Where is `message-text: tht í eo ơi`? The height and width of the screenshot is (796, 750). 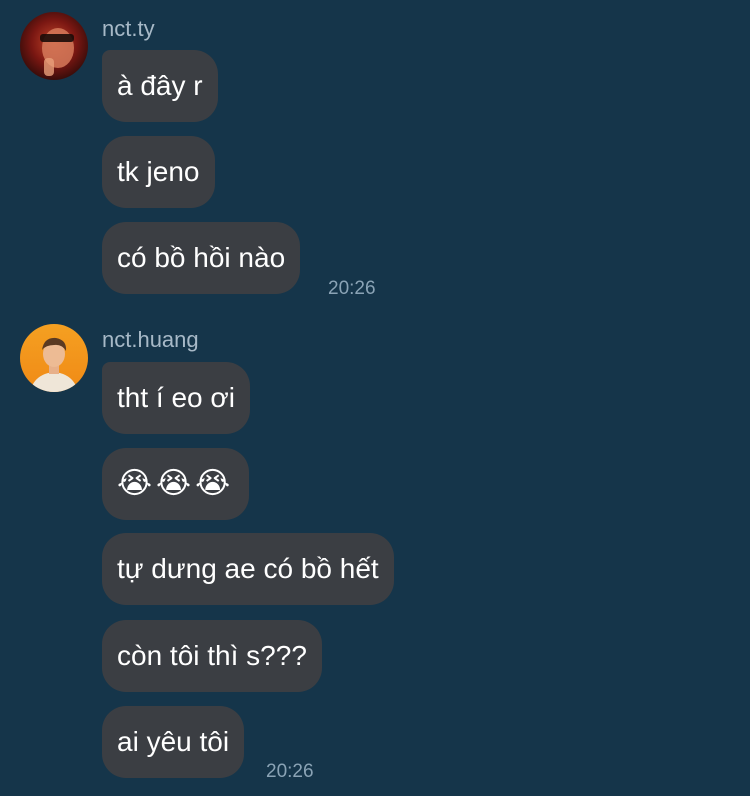 message-text: tht í eo ơi is located at coordinates (176, 397).